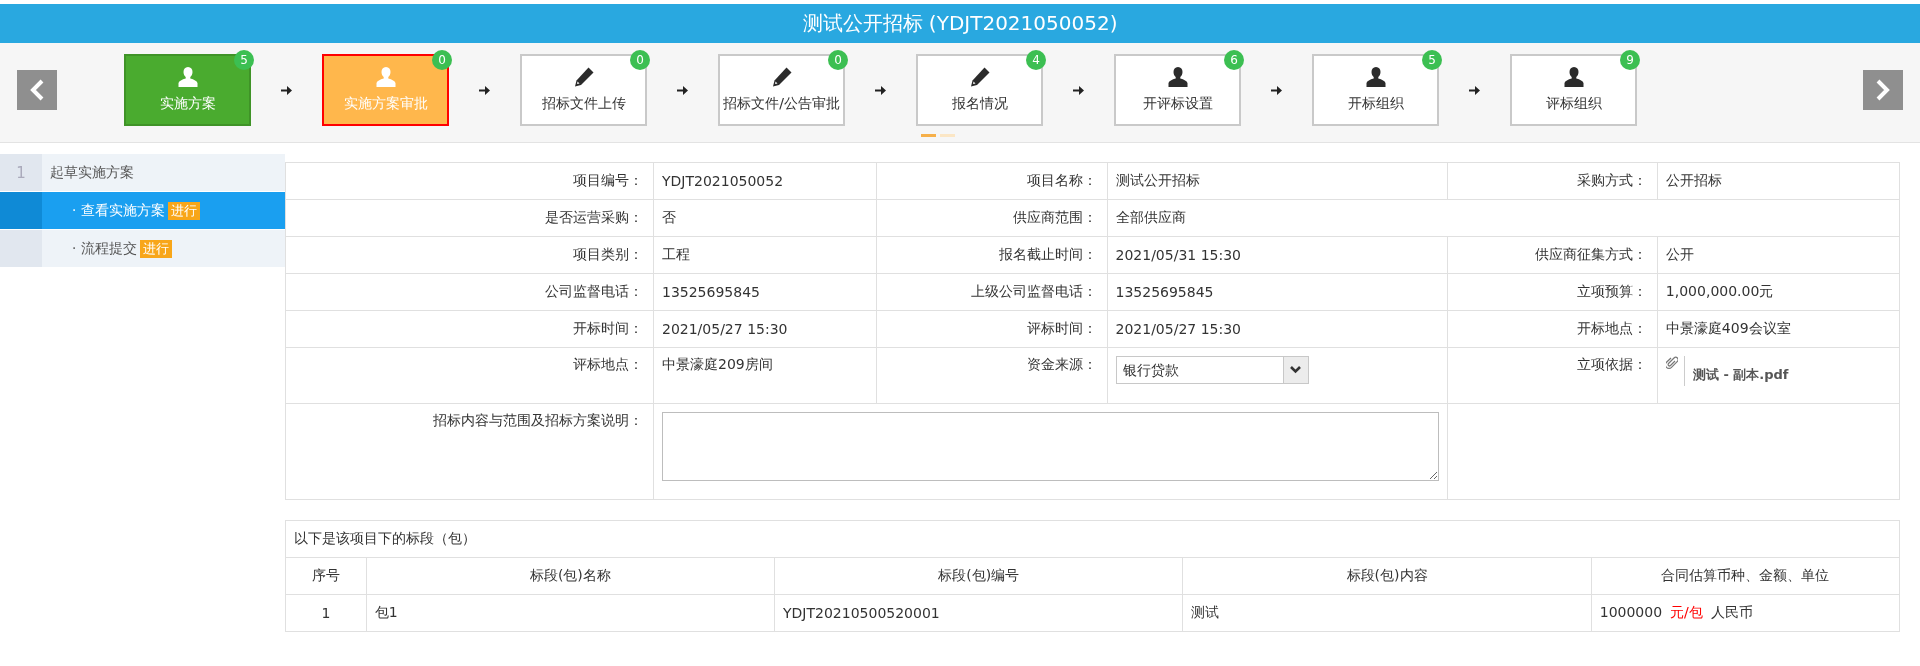 The width and height of the screenshot is (1920, 666). Describe the element at coordinates (1740, 375) in the screenshot. I see `file-link: 测试 - 副本.pdf` at that location.